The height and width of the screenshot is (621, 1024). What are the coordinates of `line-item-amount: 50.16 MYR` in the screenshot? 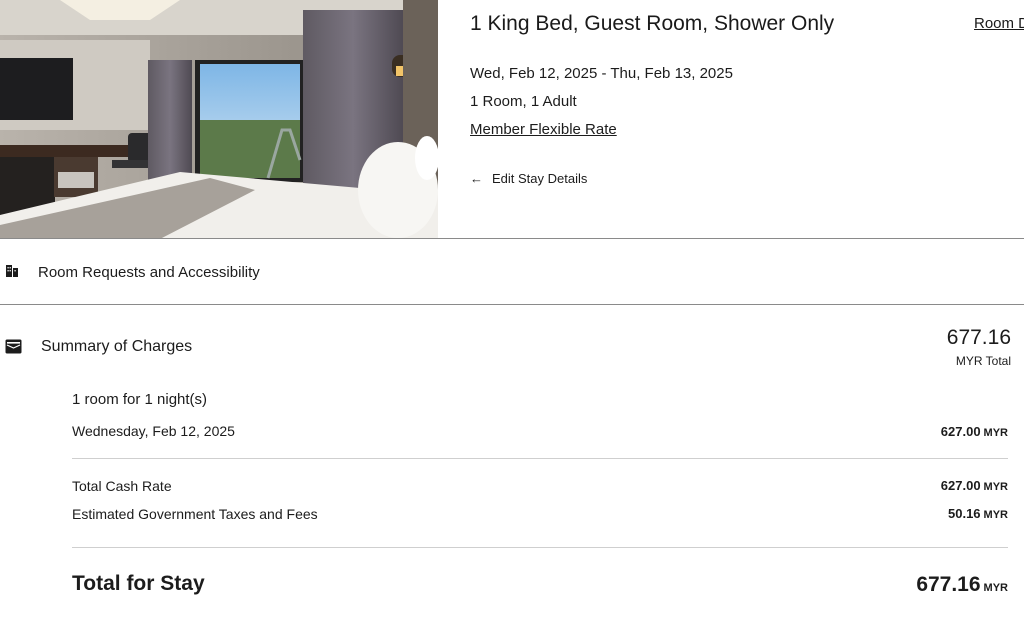 It's located at (978, 513).